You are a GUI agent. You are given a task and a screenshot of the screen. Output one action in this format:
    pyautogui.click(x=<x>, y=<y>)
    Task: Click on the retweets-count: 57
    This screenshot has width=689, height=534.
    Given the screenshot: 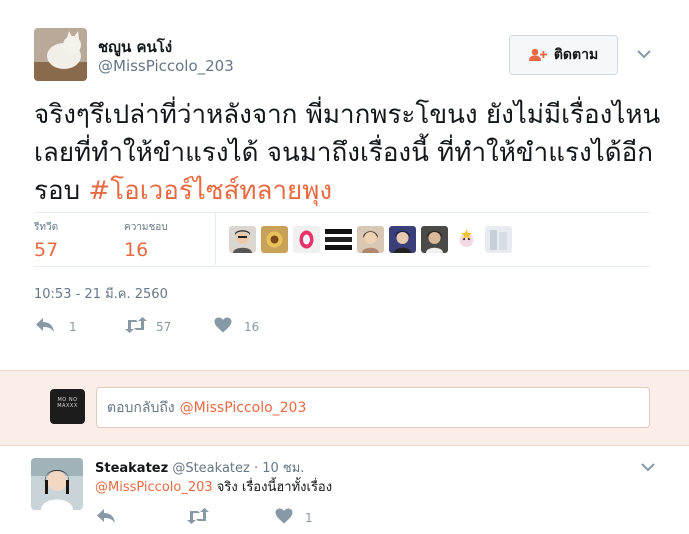 What is the action you would take?
    pyautogui.click(x=46, y=250)
    